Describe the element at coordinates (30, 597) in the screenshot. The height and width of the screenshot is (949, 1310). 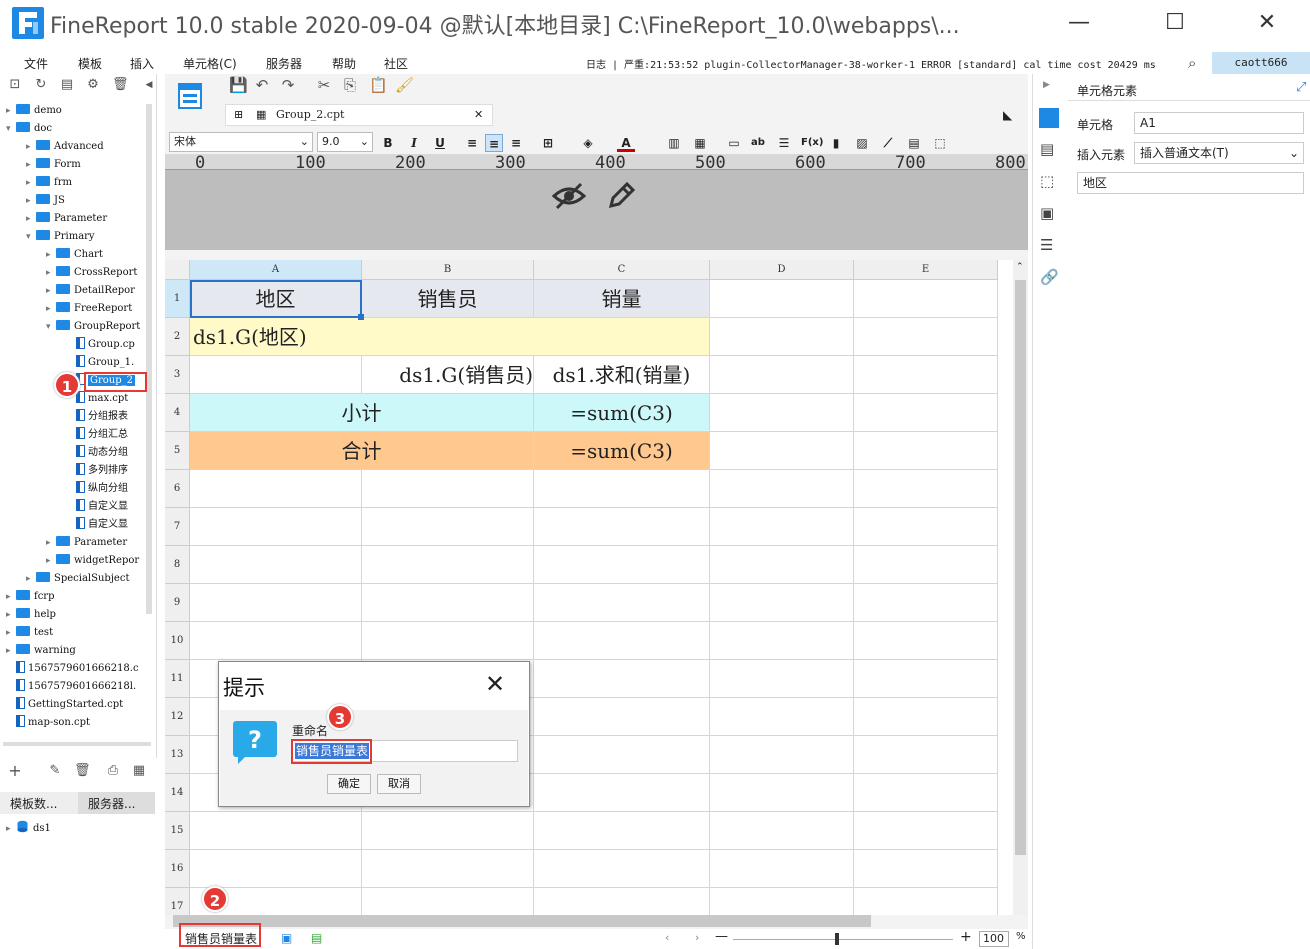
I see `tree-folder-item: ▸ fcrp` at that location.